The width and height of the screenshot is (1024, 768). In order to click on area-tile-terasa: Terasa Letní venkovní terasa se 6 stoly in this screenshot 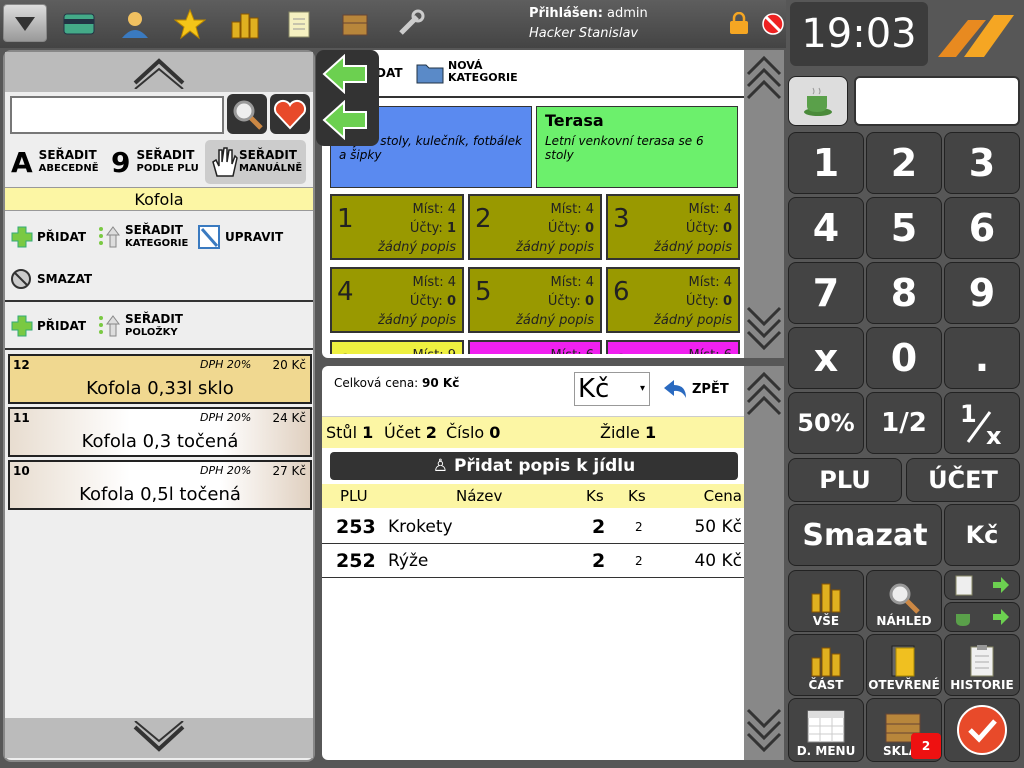, I will do `click(637, 147)`.